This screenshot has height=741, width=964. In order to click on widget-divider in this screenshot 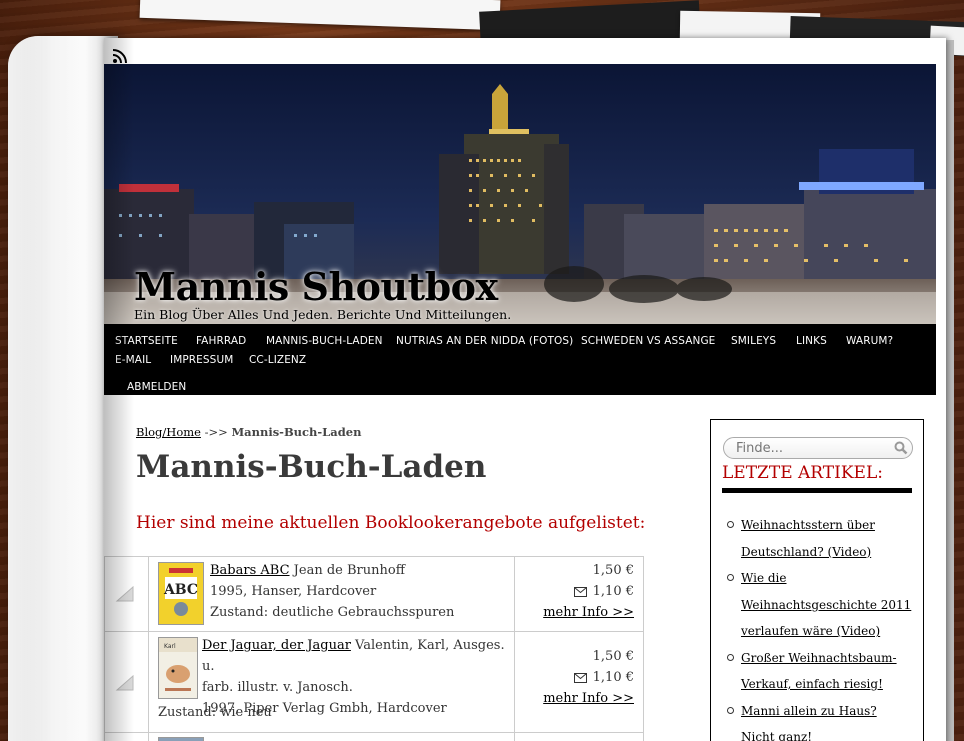, I will do `click(817, 490)`.